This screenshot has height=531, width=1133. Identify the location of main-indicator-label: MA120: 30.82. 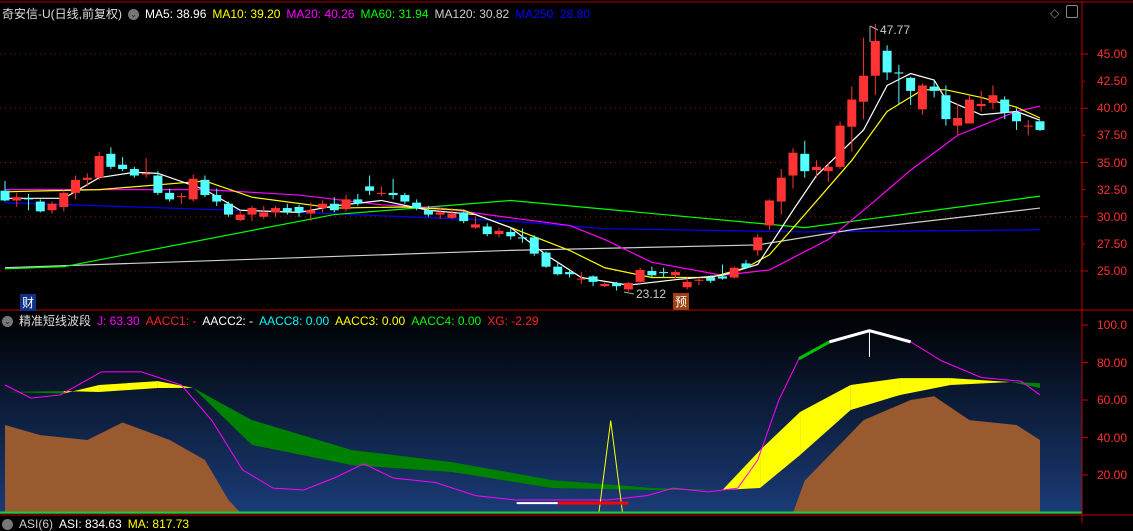
(472, 14).